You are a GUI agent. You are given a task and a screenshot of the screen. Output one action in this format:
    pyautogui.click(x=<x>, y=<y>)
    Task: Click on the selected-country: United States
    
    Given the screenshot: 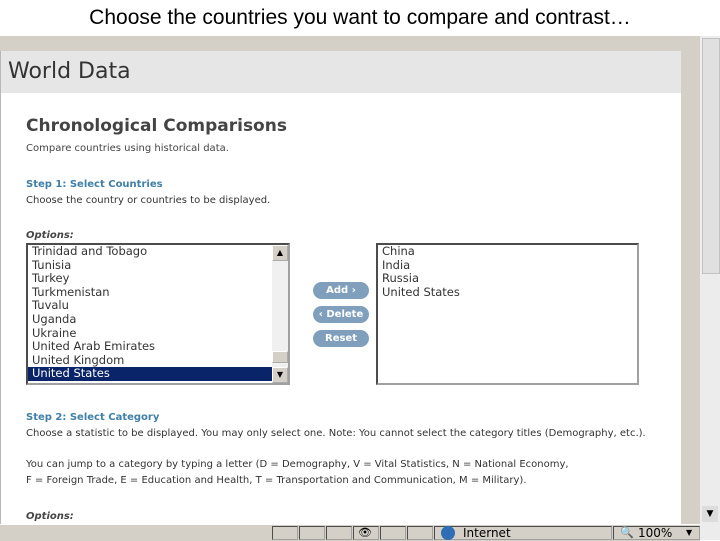 What is the action you would take?
    pyautogui.click(x=507, y=292)
    